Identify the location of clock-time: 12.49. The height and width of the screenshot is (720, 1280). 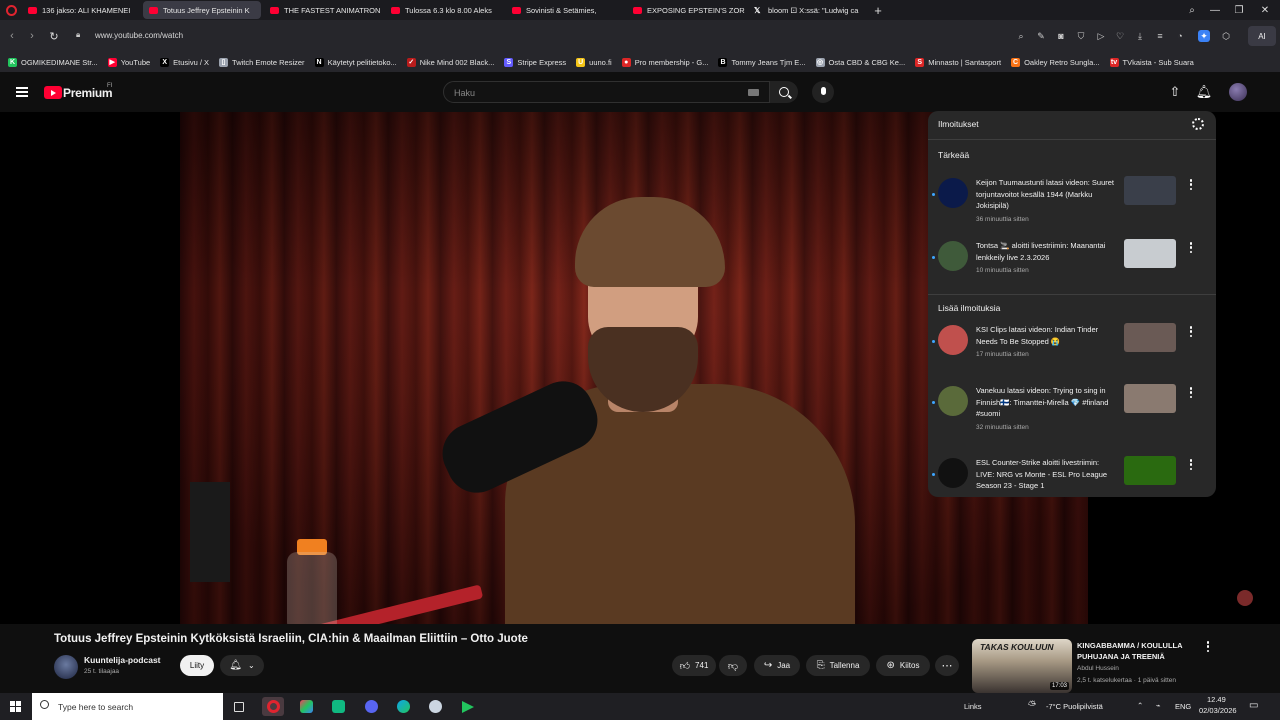
(1216, 699).